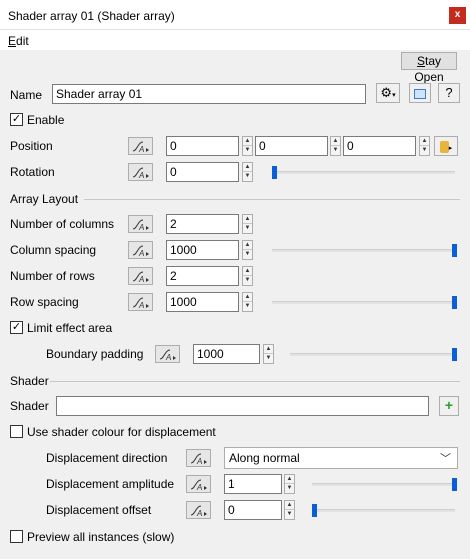 This screenshot has width=470, height=559. Describe the element at coordinates (457, 15) in the screenshot. I see `close-button: x` at that location.